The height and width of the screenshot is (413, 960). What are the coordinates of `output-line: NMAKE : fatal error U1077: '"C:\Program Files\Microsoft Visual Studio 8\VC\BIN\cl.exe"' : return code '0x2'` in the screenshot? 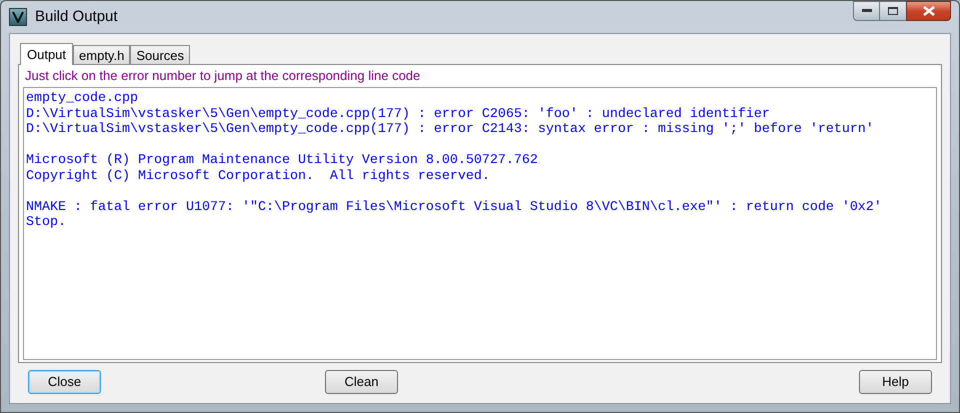 It's located at (454, 207).